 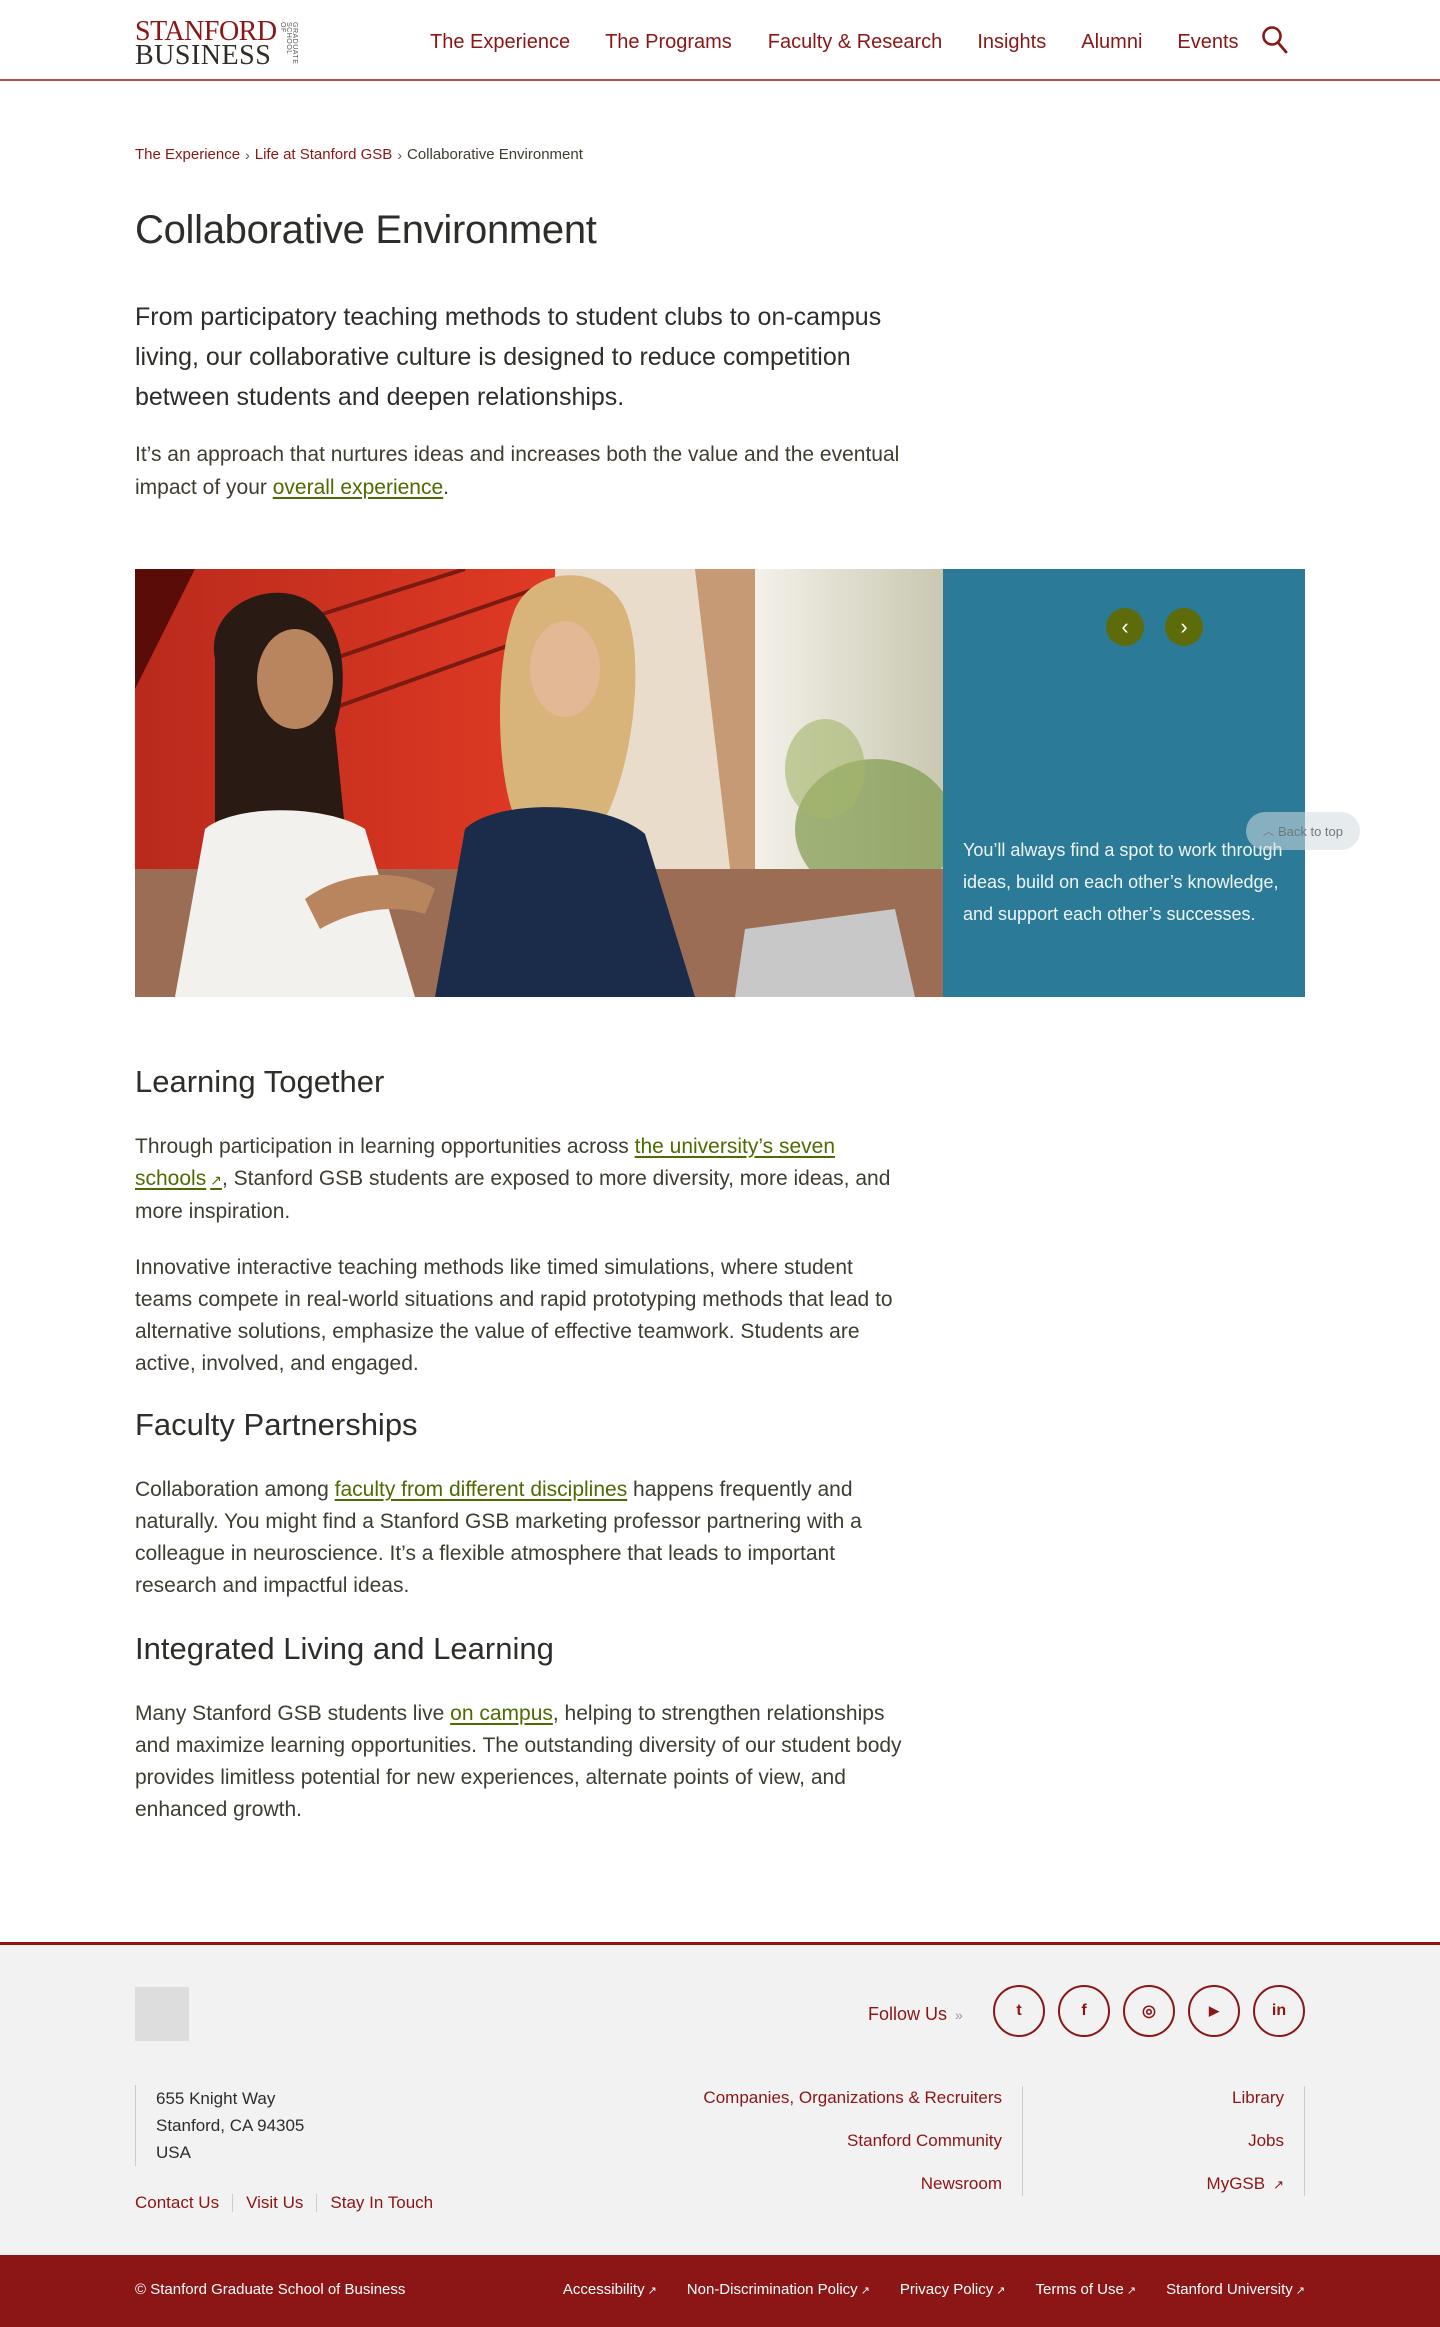 I want to click on slide-photo, so click(x=539, y=783).